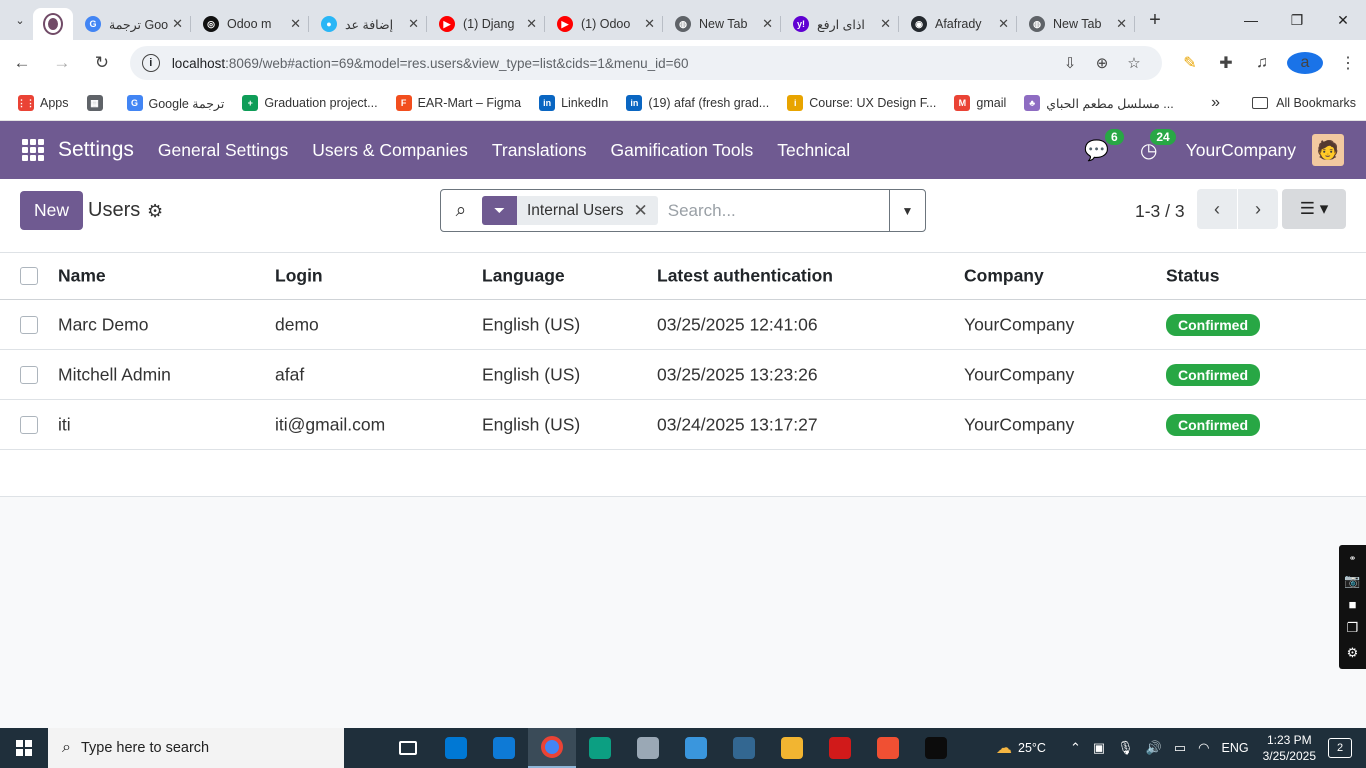 This screenshot has width=1366, height=768. What do you see at coordinates (840, 748) in the screenshot?
I see `taskbar-app-recorder` at bounding box center [840, 748].